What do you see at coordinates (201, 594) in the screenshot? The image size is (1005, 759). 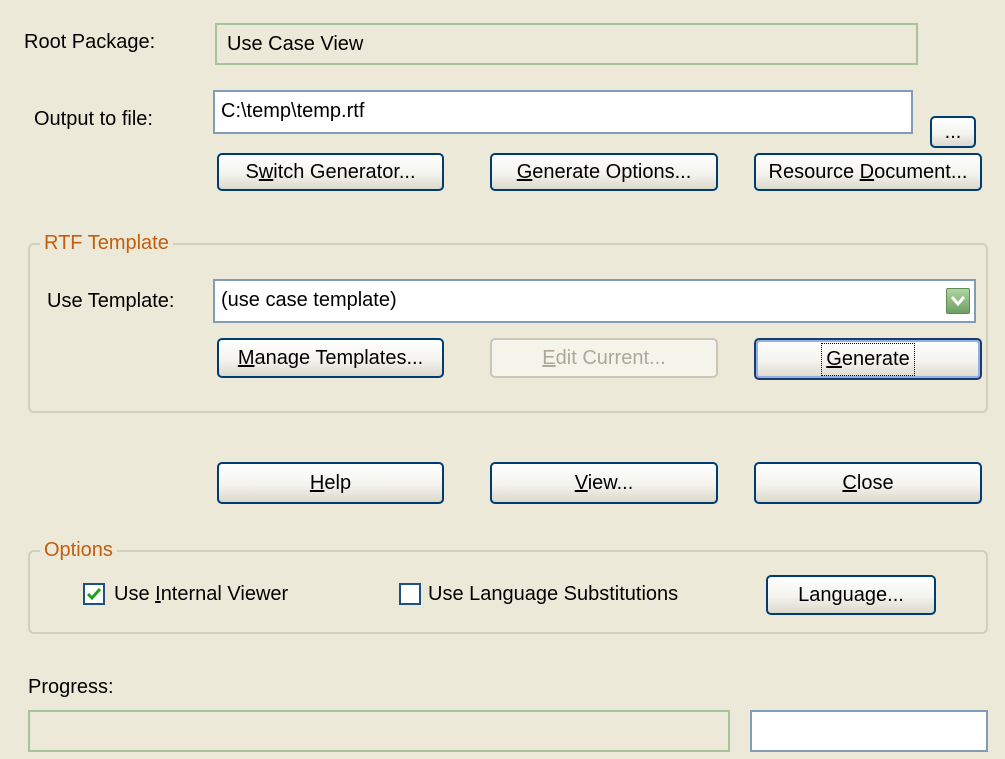 I see `internal-viewer-label: Use Internal Viewer` at bounding box center [201, 594].